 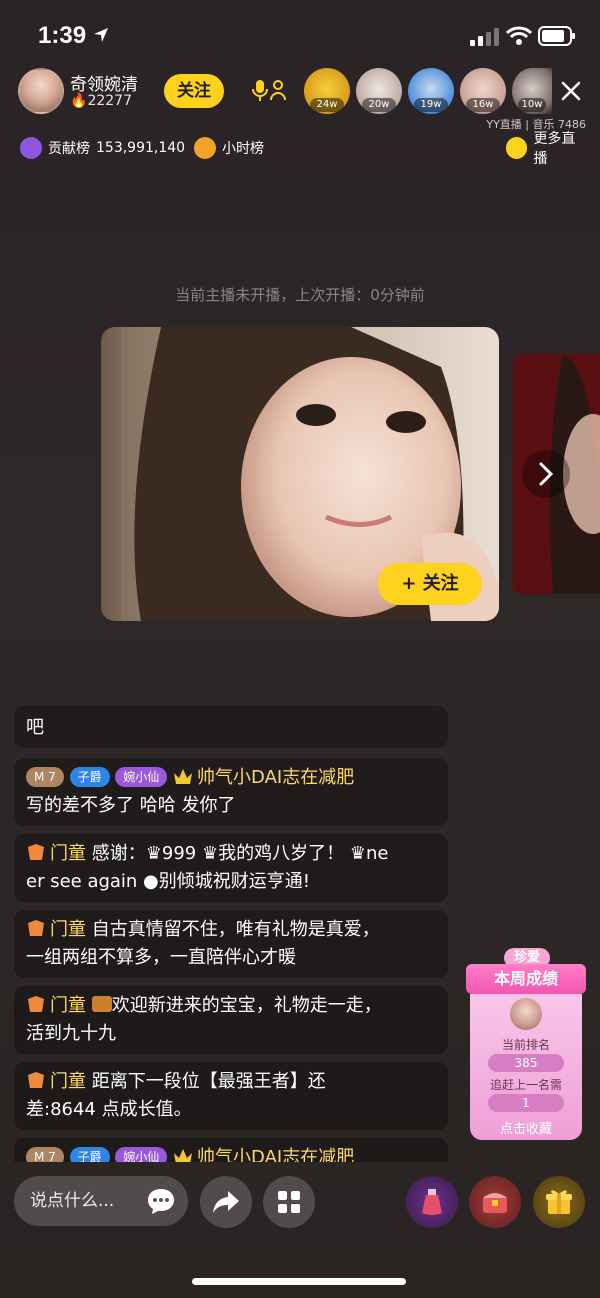 I want to click on location-arrow-icon, so click(x=101, y=35).